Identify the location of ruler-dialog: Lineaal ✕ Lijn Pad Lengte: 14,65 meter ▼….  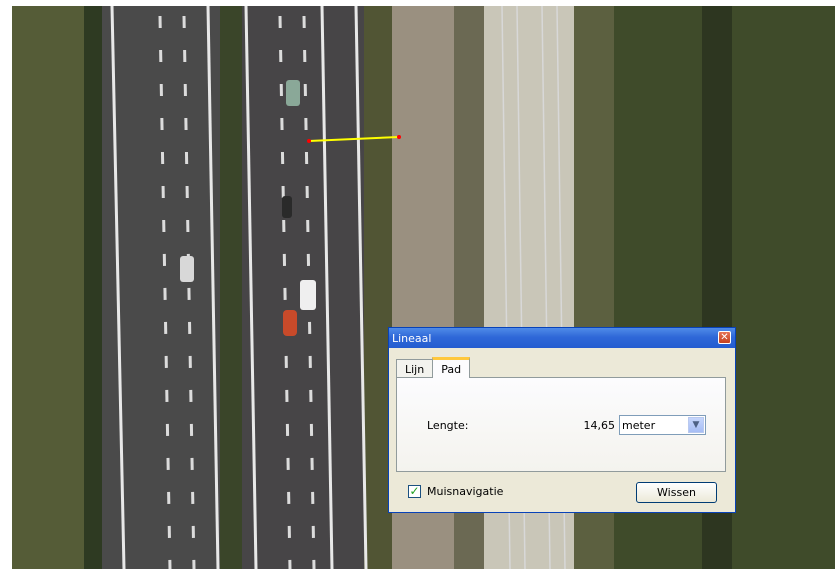
(562, 420).